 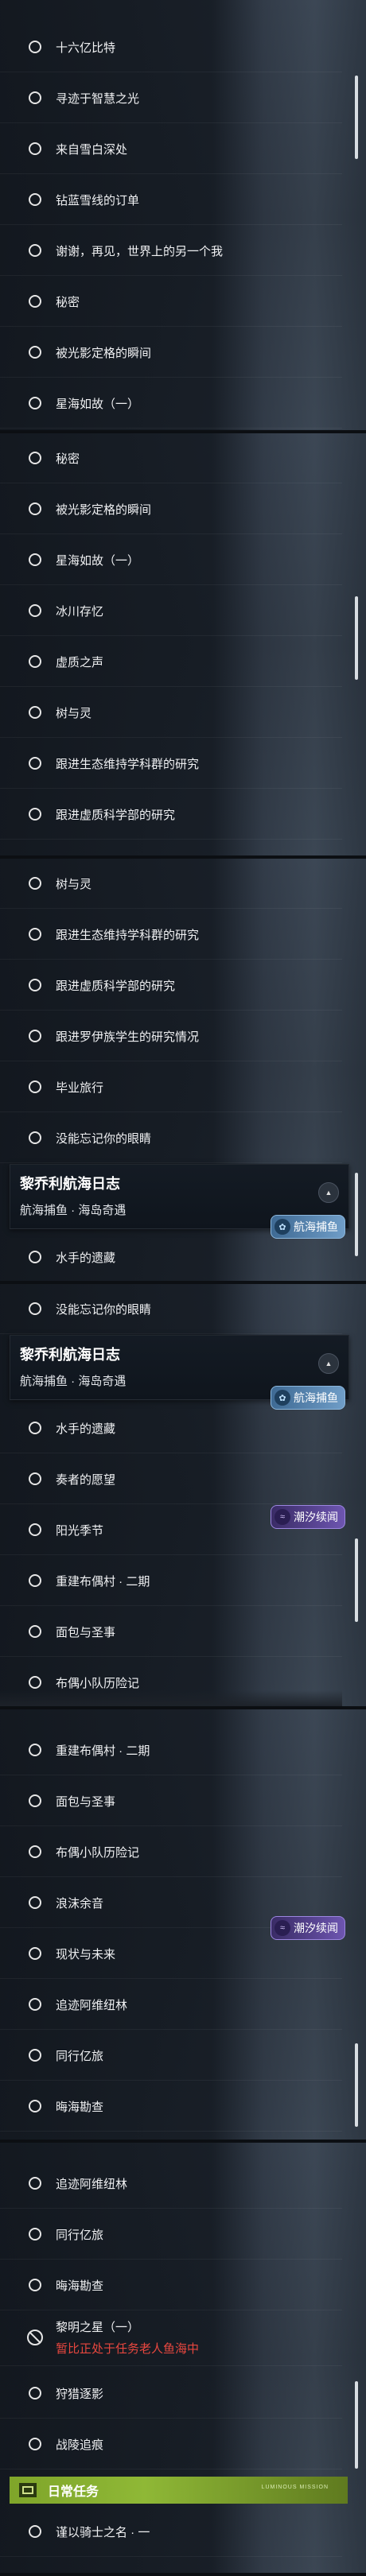 I want to click on quest-title: 树与灵, so click(x=74, y=884).